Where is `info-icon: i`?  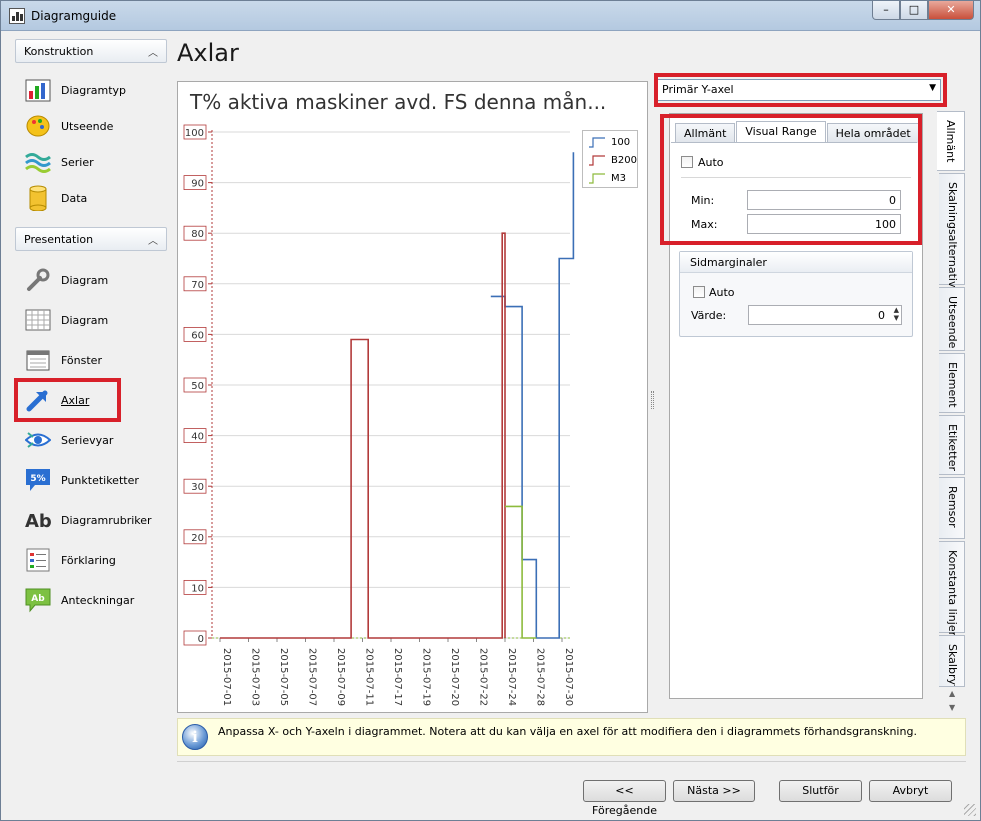
info-icon: i is located at coordinates (195, 737).